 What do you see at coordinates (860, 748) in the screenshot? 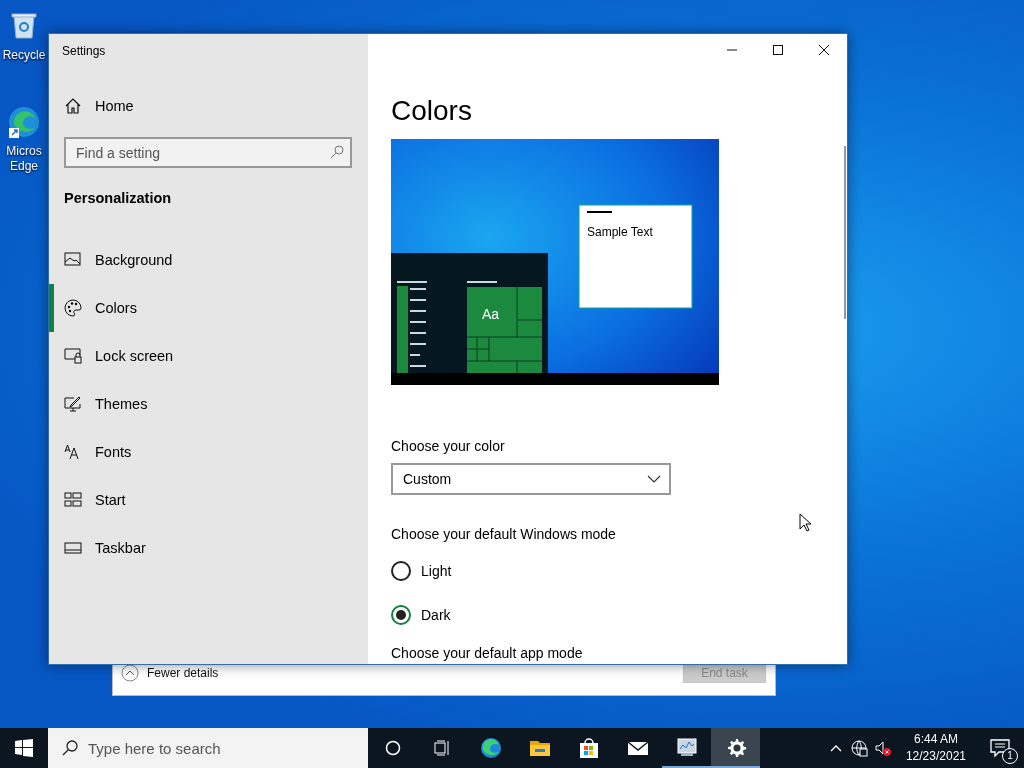
I see `globe-icon` at bounding box center [860, 748].